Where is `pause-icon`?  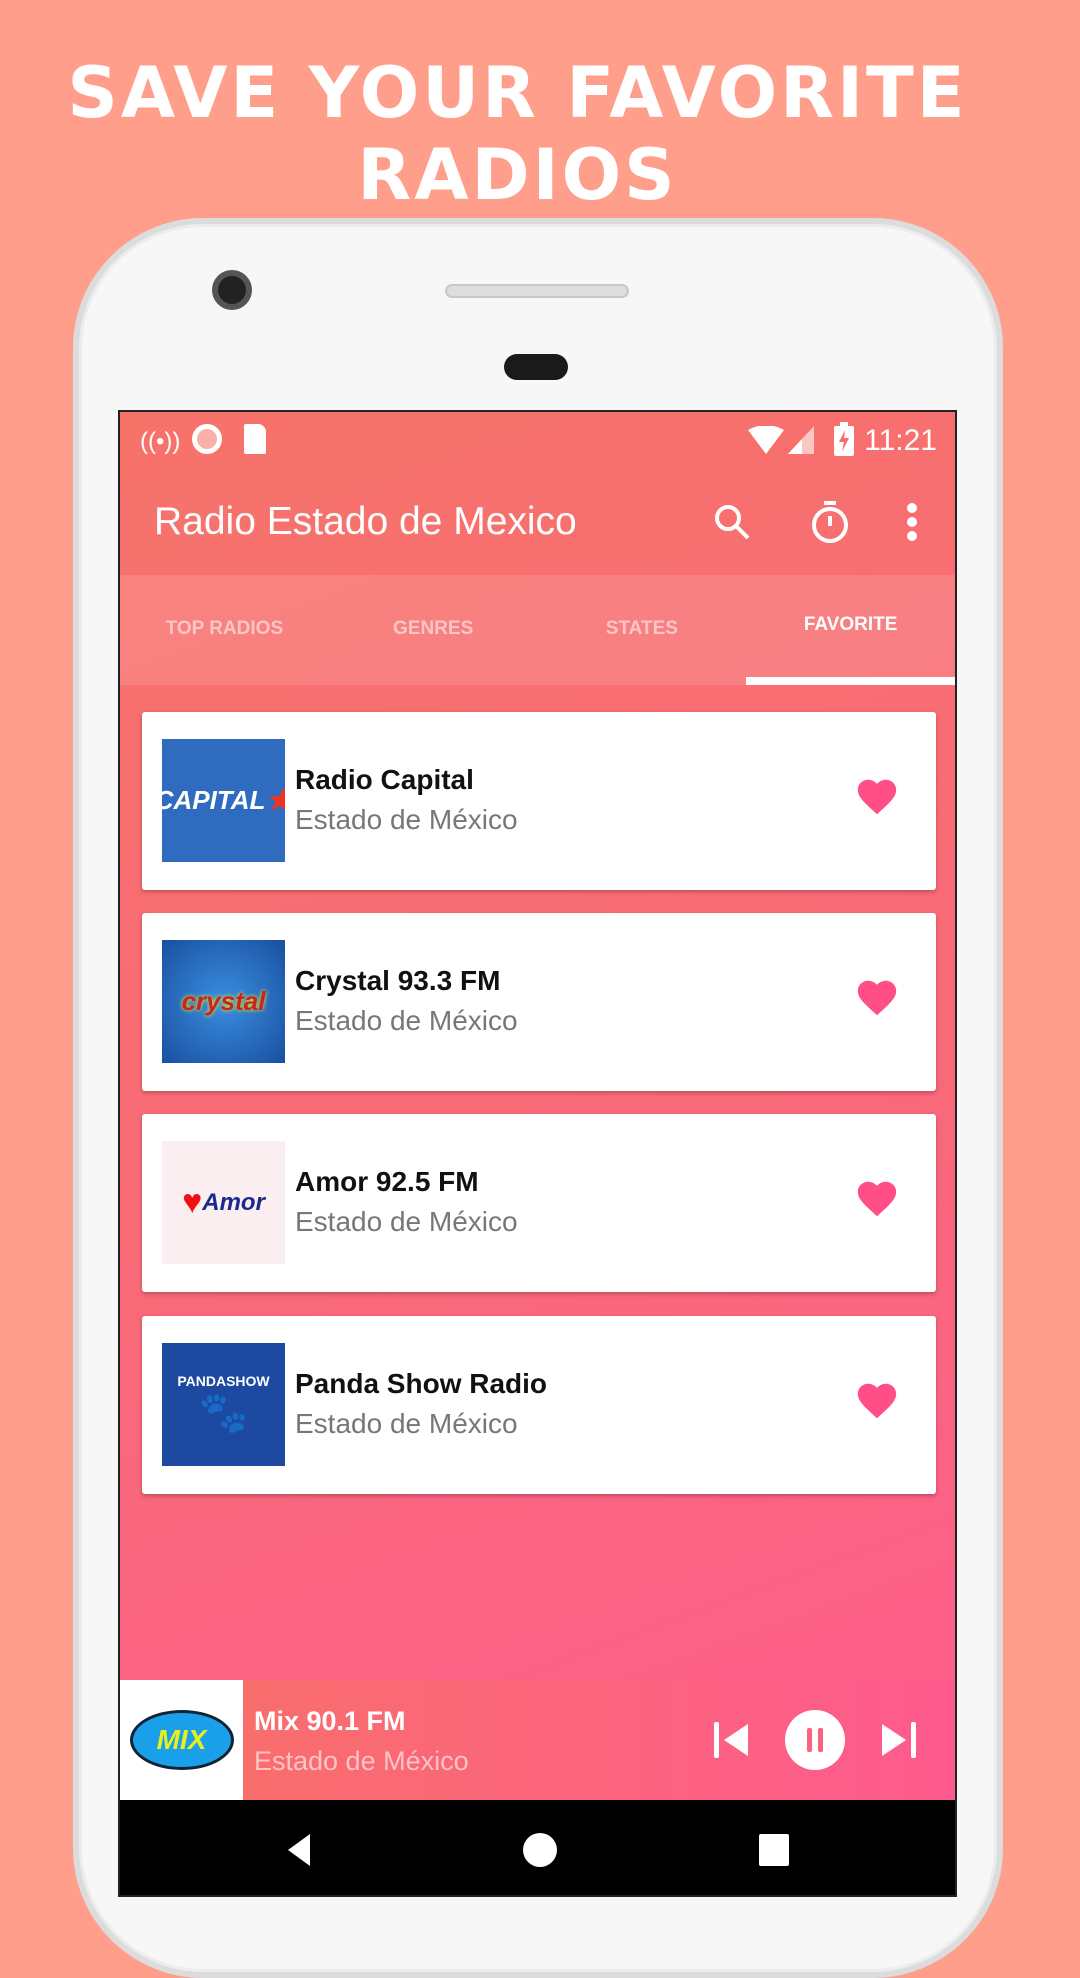
pause-icon is located at coordinates (815, 1740).